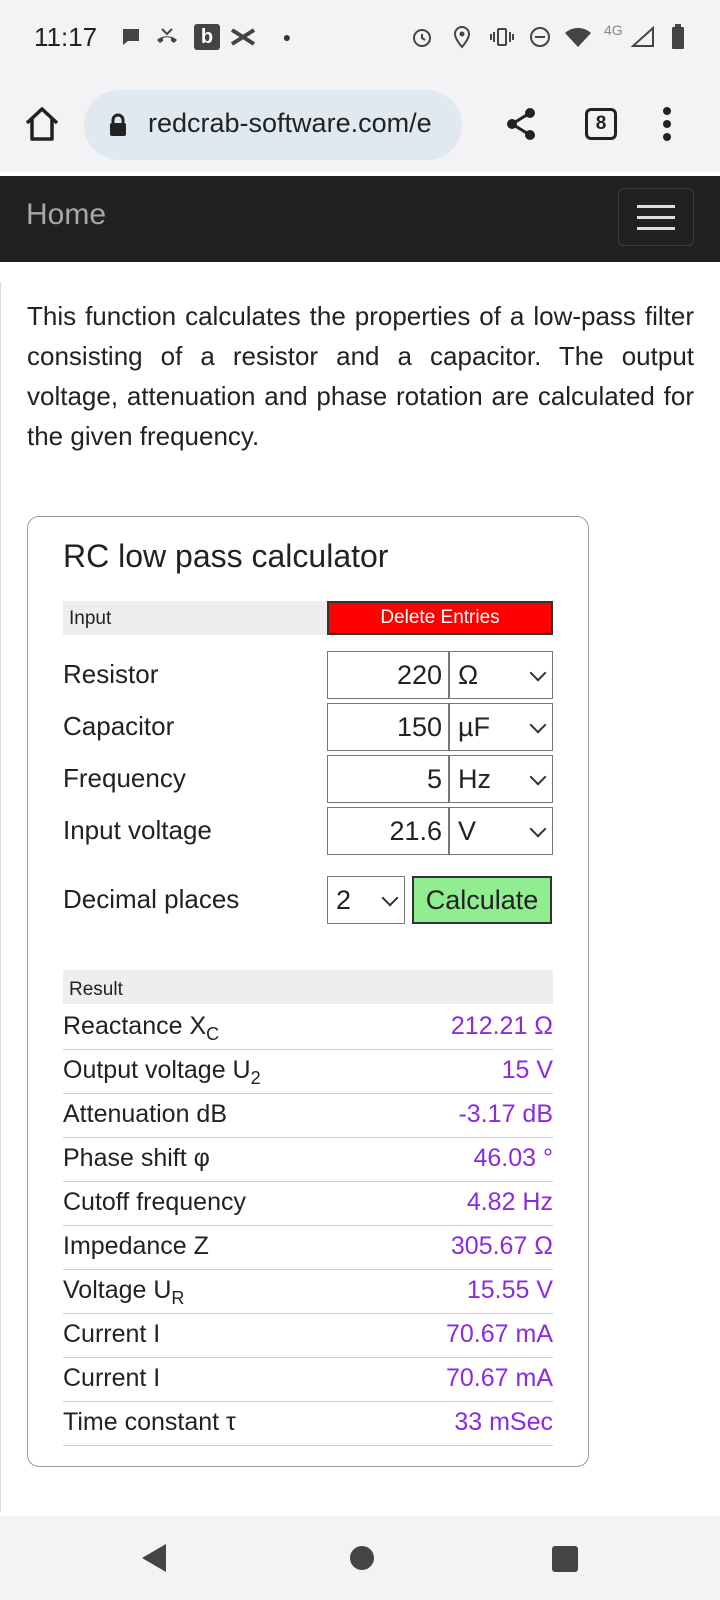 This screenshot has height=1600, width=720. What do you see at coordinates (468, 675) in the screenshot?
I see `resistor-unit-value: Ω` at bounding box center [468, 675].